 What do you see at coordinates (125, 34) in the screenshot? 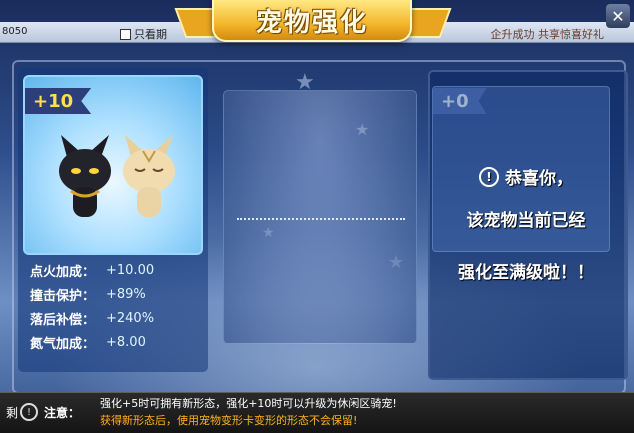
I see `checkbox-box` at bounding box center [125, 34].